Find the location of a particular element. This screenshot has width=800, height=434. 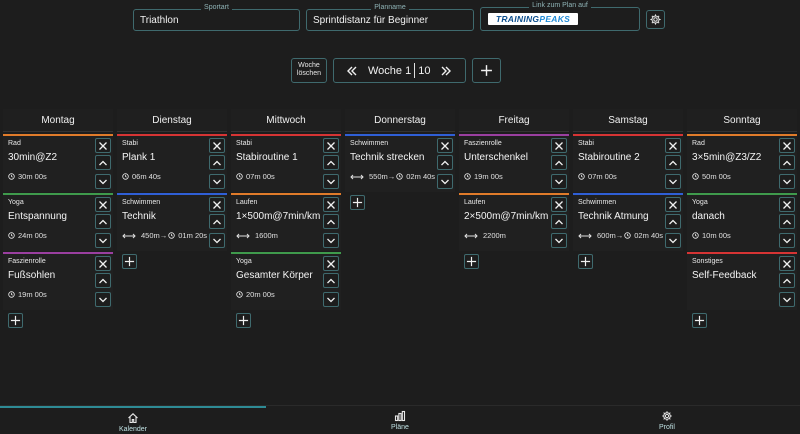

plus-icon is located at coordinates (357, 202).